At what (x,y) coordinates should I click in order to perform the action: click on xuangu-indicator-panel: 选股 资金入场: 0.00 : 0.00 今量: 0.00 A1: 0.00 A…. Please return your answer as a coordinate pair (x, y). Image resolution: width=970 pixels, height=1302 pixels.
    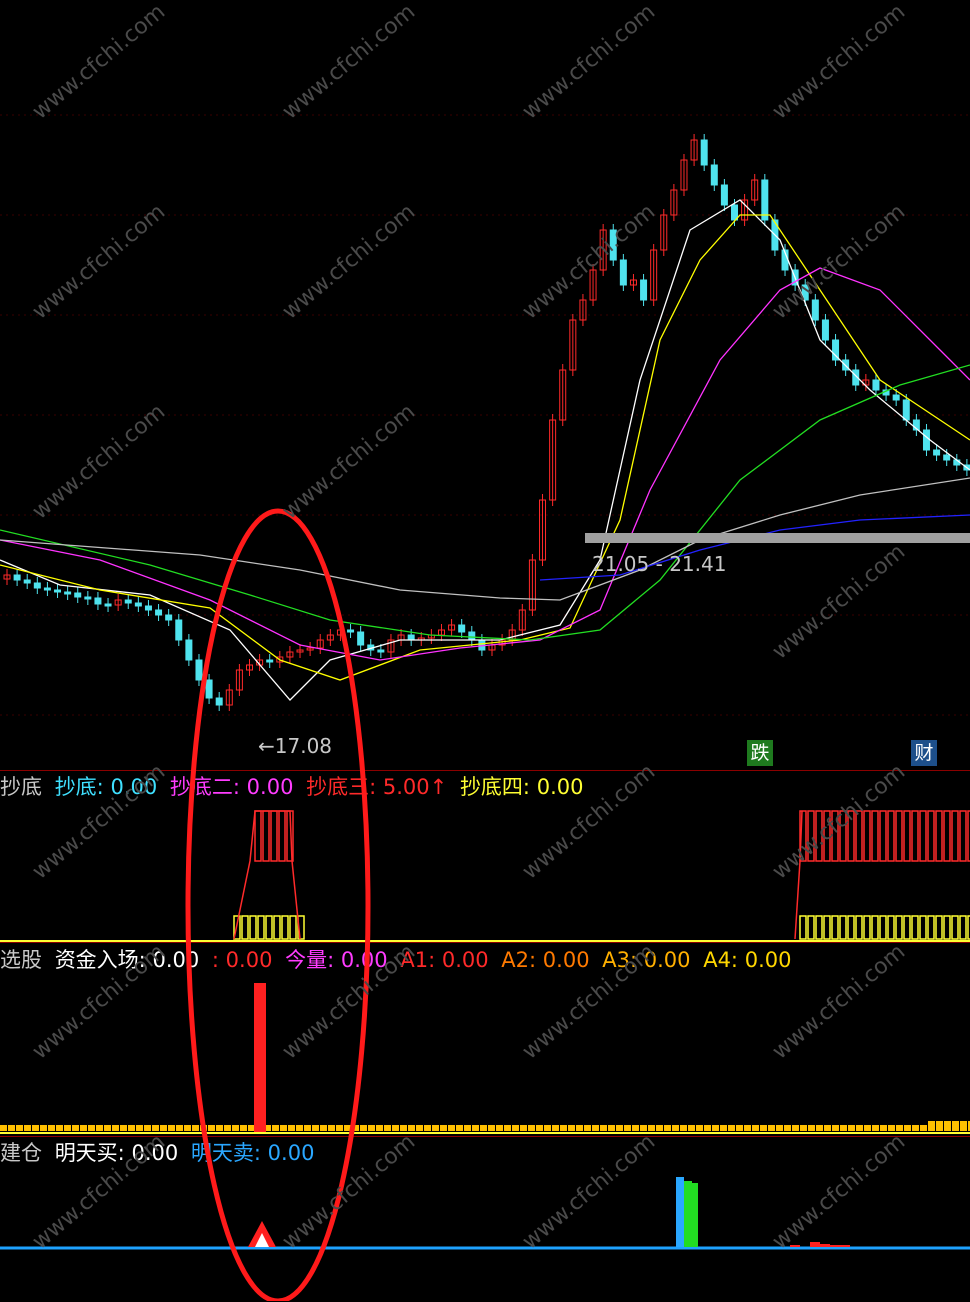
    Looking at the image, I should click on (485, 1039).